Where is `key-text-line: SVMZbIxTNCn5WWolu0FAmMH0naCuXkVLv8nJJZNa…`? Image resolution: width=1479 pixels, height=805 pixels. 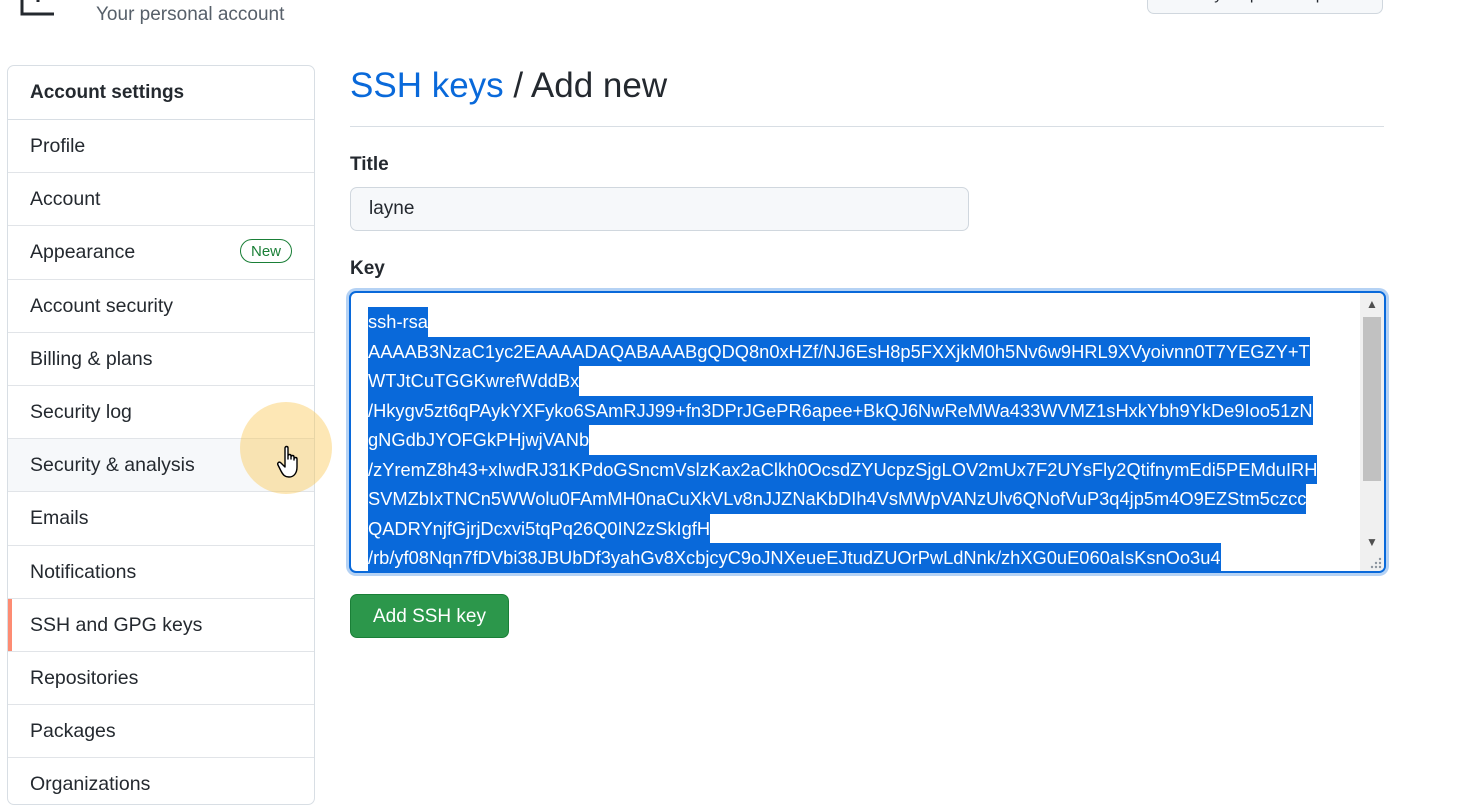
key-text-line: SVMZbIxTNCn5WWolu0FAmMH0naCuXkVLv8nJJZNa… is located at coordinates (837, 499).